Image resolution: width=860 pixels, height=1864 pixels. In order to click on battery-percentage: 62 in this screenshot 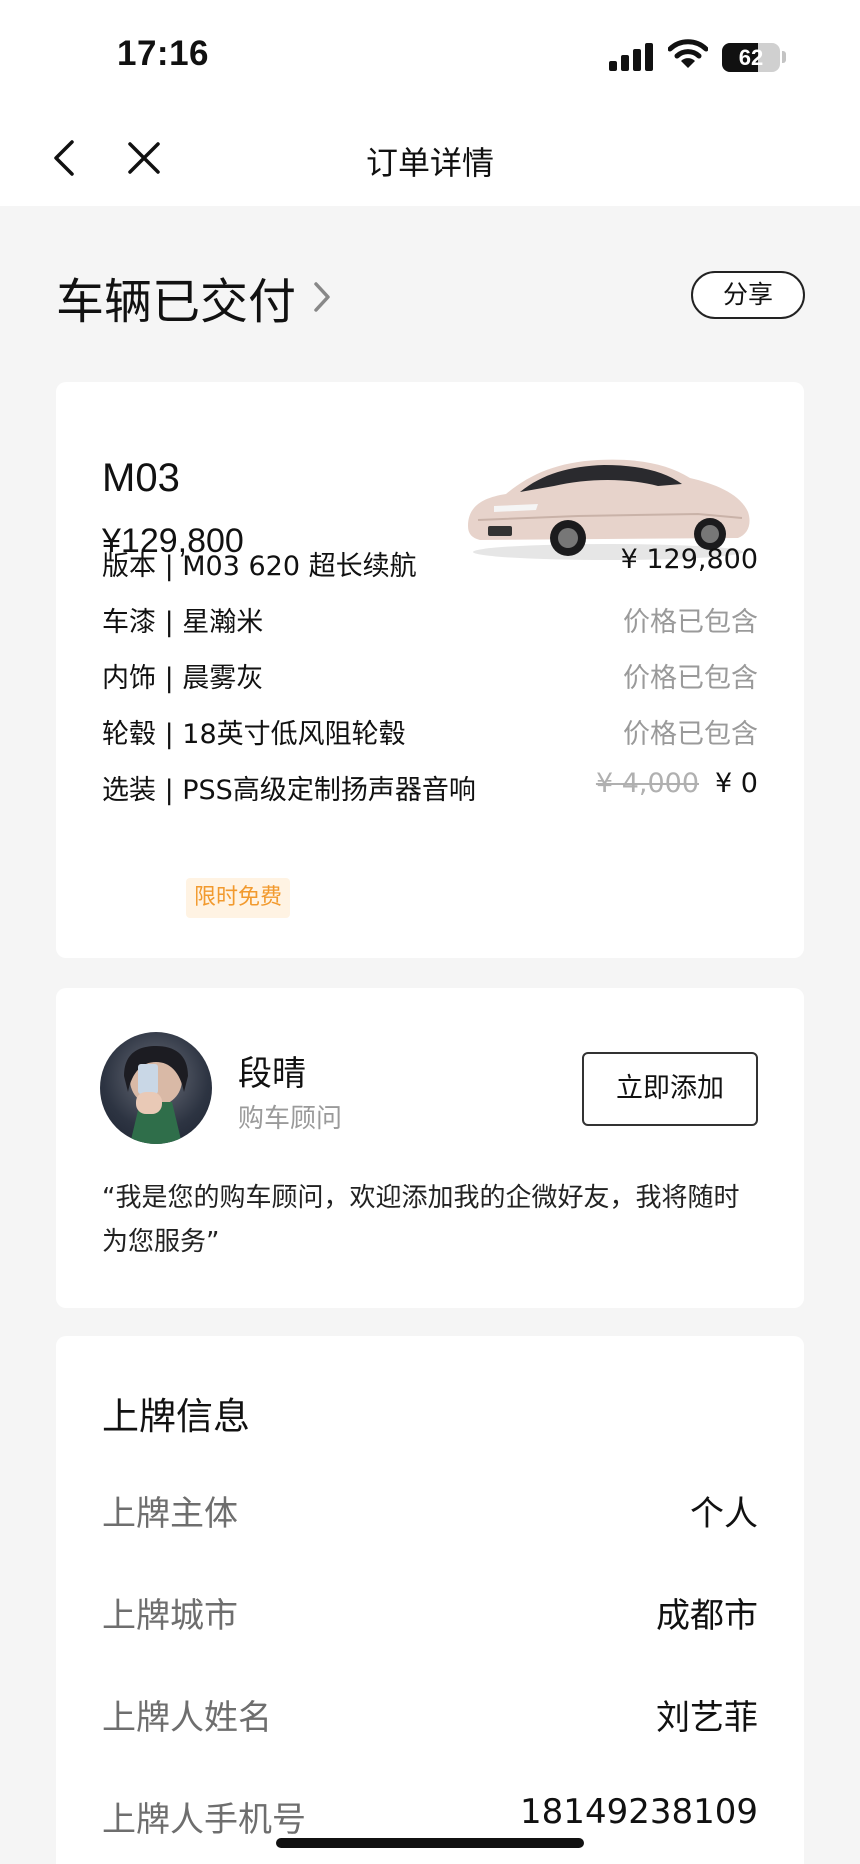, I will do `click(751, 57)`.